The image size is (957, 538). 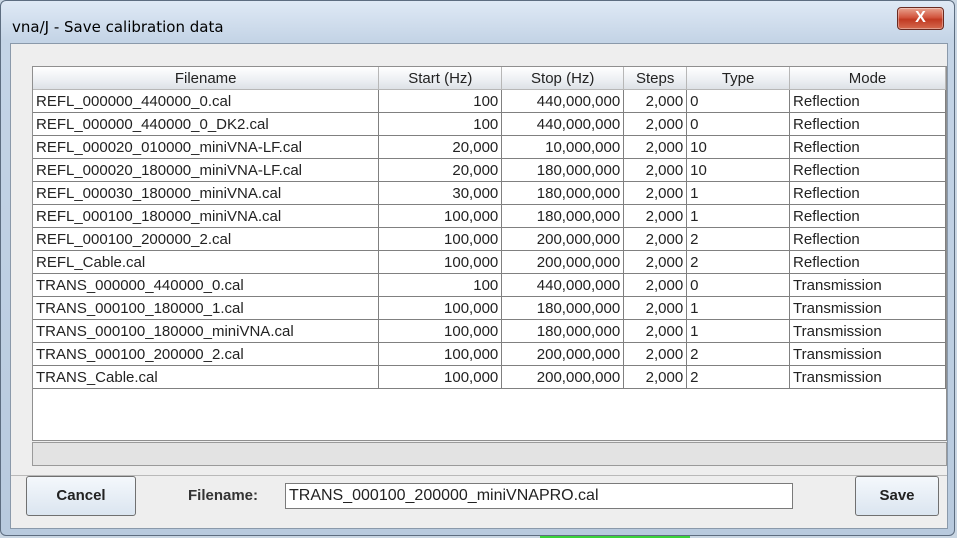 I want to click on filename-input, so click(x=539, y=496).